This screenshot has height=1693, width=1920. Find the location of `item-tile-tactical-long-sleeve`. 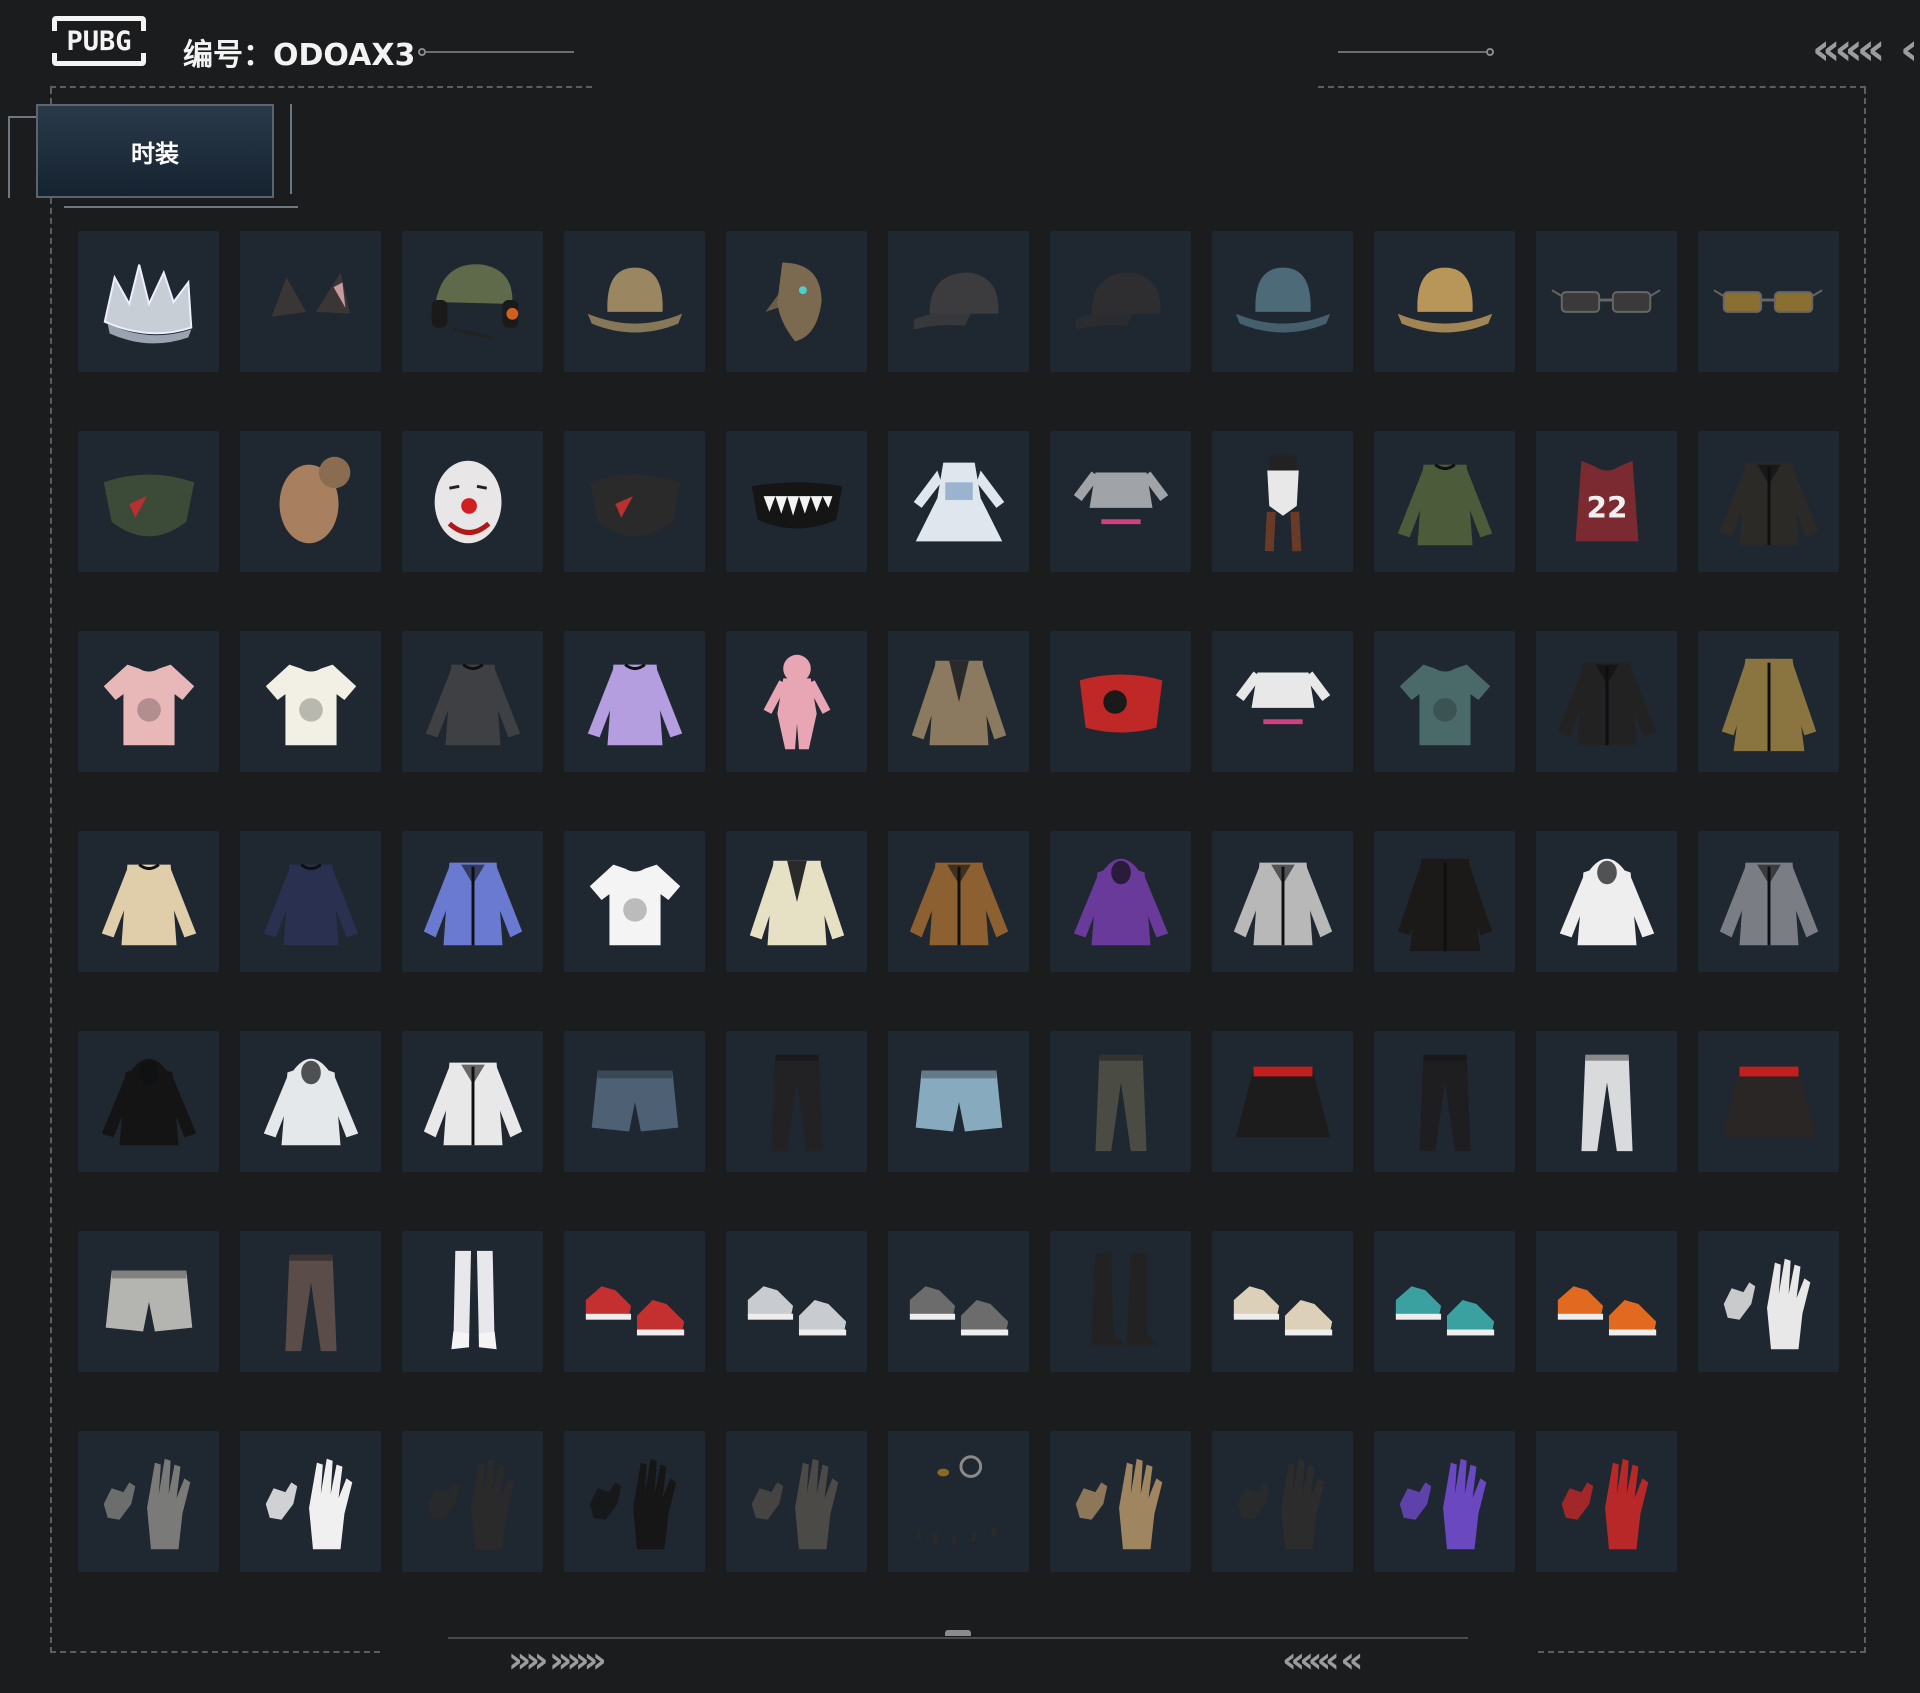

item-tile-tactical-long-sleeve is located at coordinates (472, 701).